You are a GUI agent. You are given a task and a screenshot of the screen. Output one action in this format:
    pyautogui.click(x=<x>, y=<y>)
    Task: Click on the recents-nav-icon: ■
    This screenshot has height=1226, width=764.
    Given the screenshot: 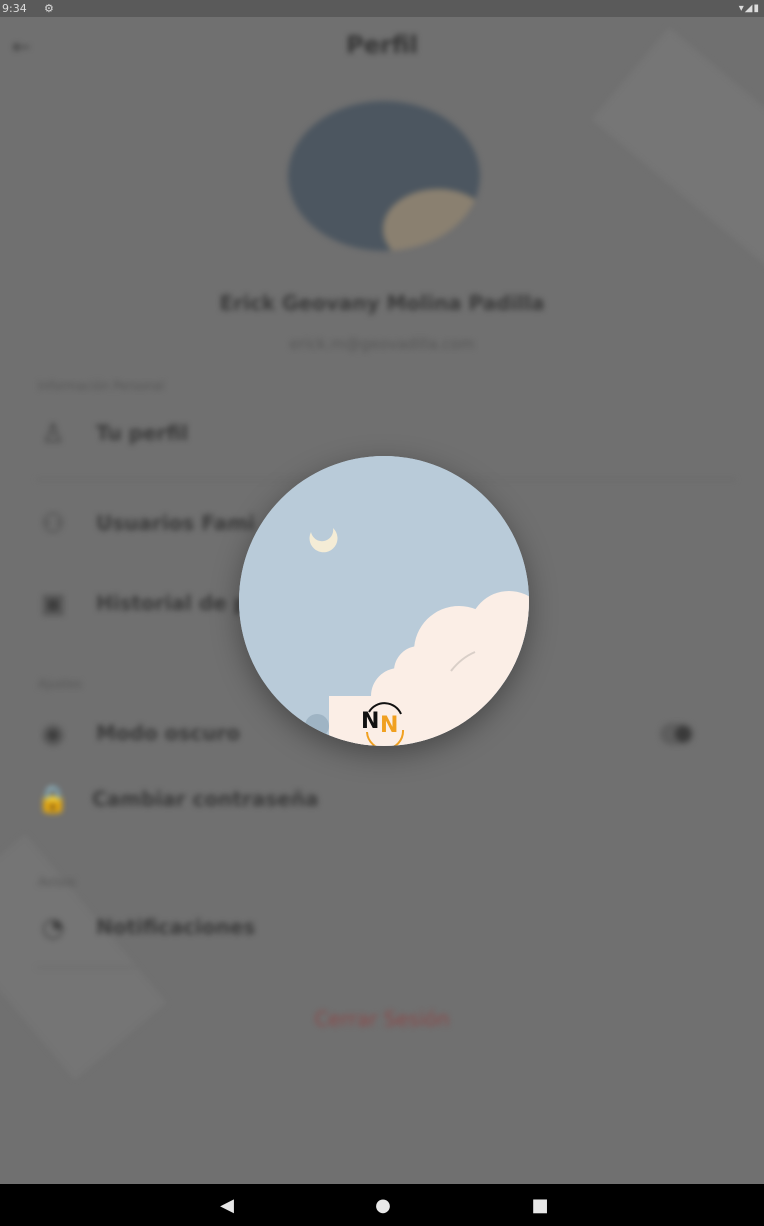 What is the action you would take?
    pyautogui.click(x=540, y=1205)
    